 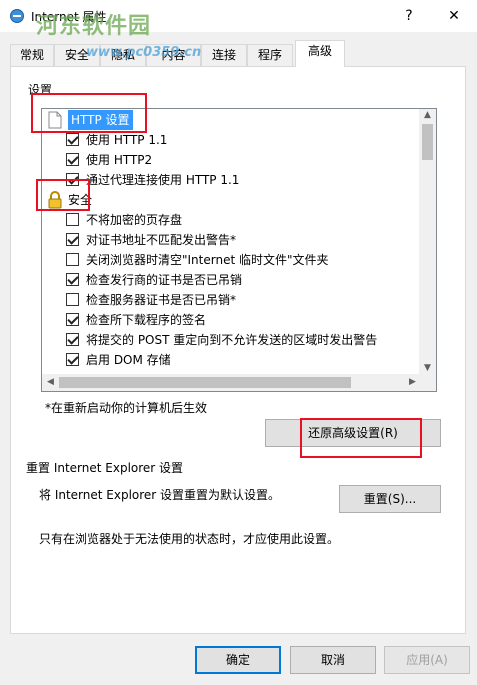 I want to click on horizontal-scroll-thumb, so click(x=205, y=382).